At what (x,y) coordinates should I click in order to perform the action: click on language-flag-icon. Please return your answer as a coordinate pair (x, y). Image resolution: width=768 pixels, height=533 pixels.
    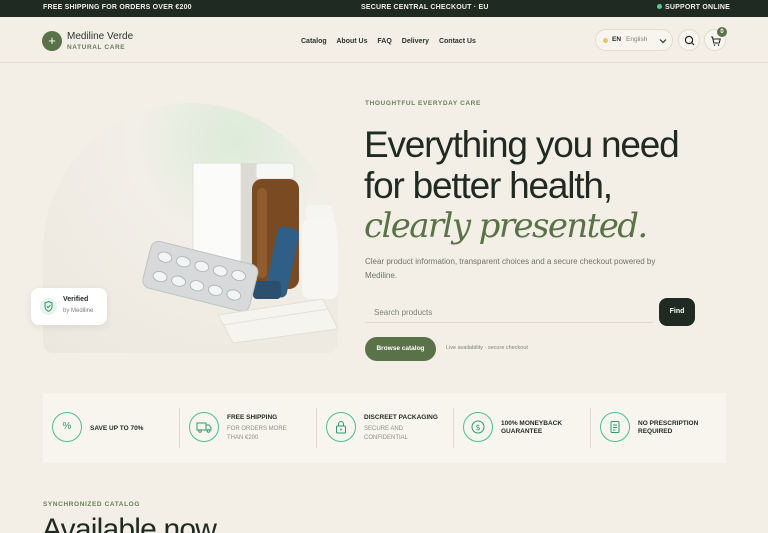
    Looking at the image, I should click on (605, 40).